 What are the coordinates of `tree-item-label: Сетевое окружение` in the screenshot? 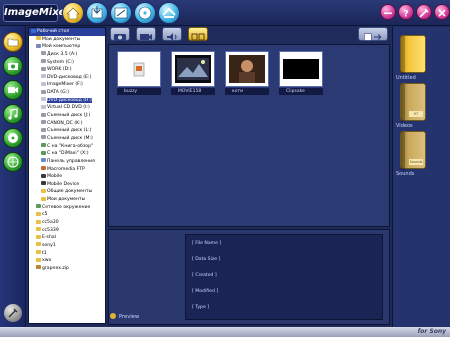 It's located at (66, 207).